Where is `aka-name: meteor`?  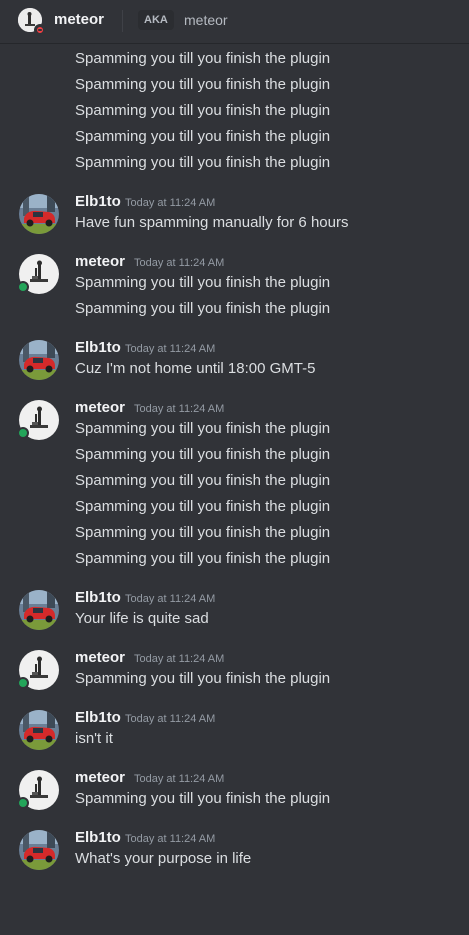 aka-name: meteor is located at coordinates (206, 20).